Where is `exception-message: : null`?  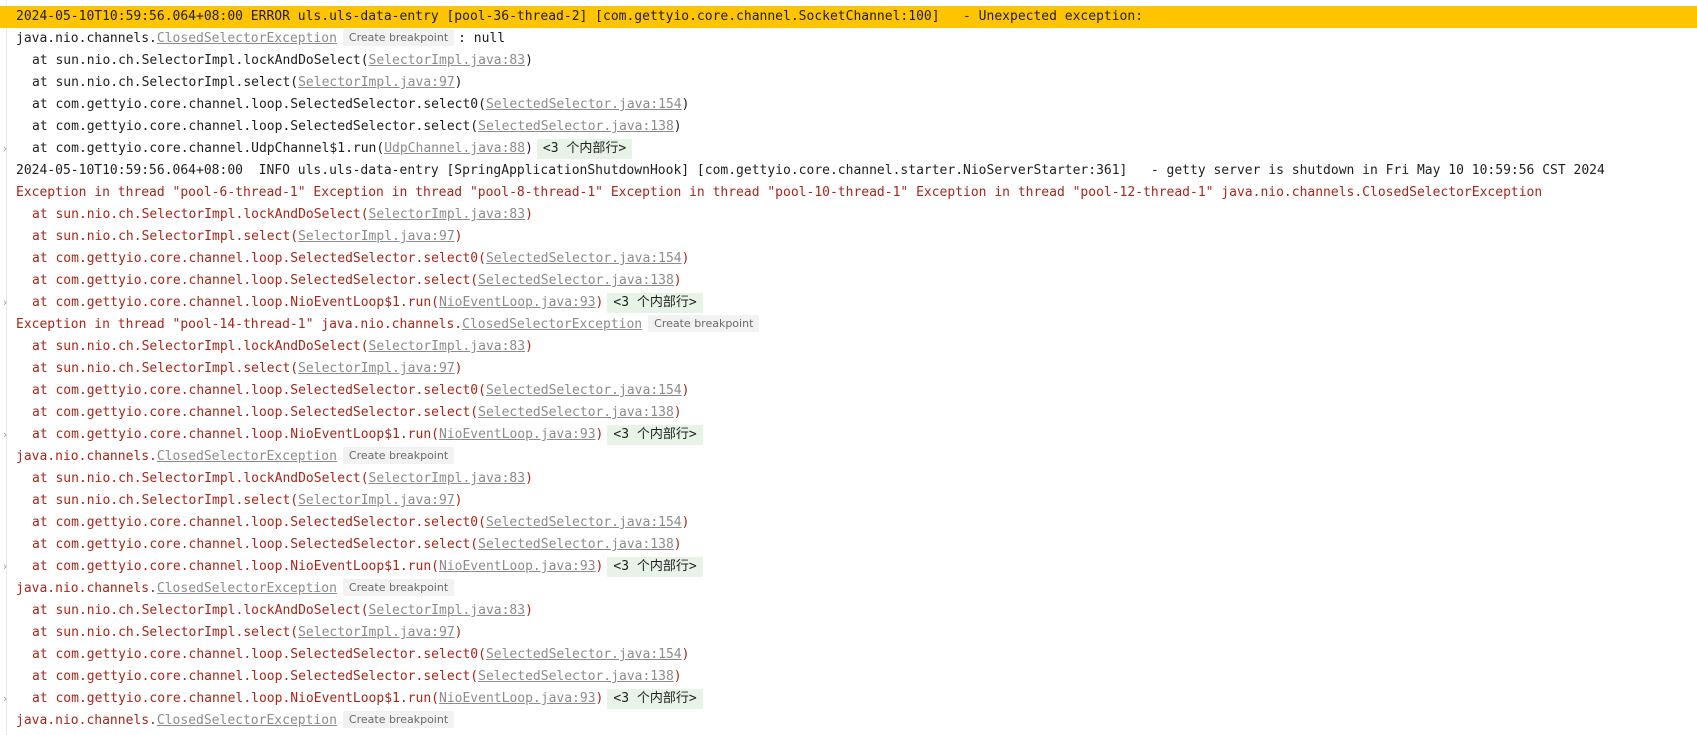 exception-message: : null is located at coordinates (482, 38).